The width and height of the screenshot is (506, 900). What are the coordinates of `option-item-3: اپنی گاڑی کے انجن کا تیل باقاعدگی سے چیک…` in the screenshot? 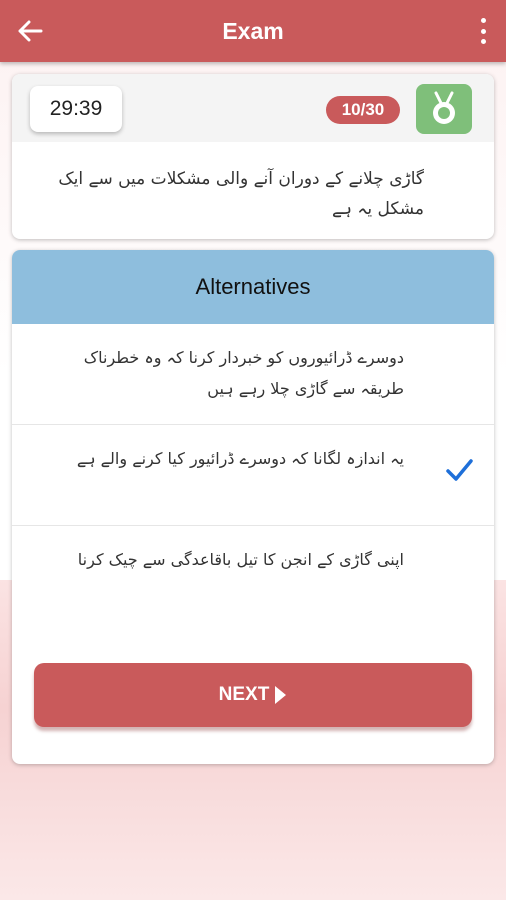 It's located at (253, 576).